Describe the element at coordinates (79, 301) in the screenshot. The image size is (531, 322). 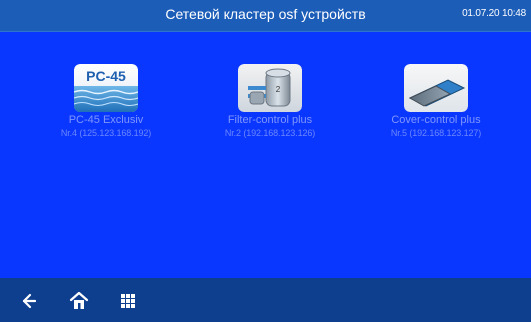
I see `home-icon` at that location.